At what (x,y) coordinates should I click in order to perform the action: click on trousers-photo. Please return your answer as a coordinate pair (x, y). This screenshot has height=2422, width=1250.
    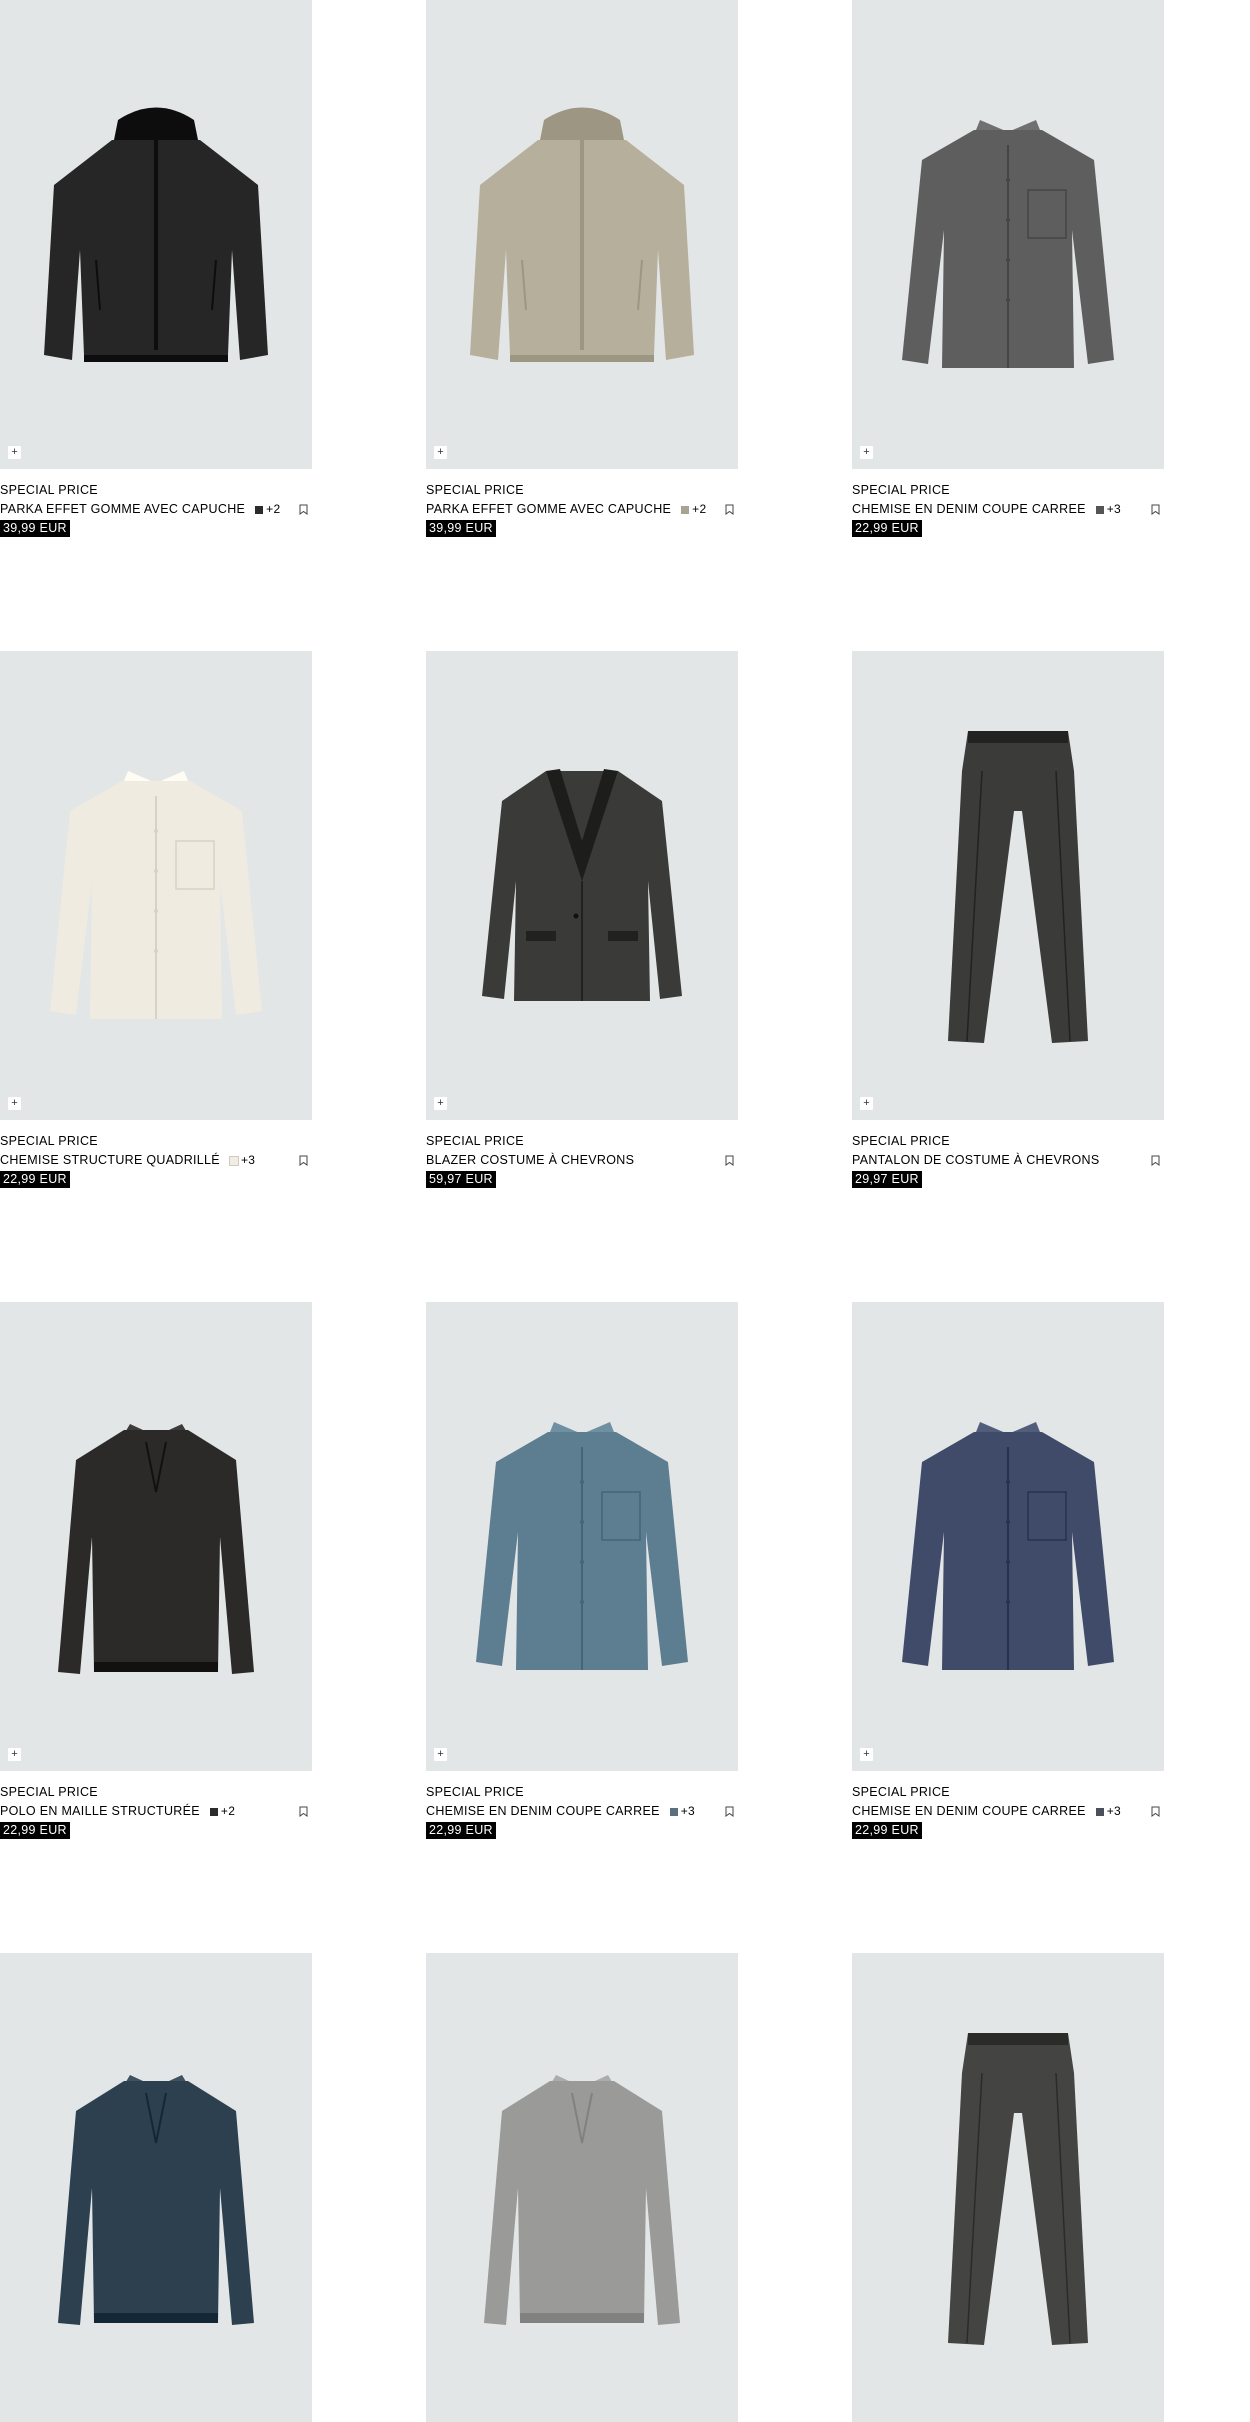
    Looking at the image, I should click on (1018, 2189).